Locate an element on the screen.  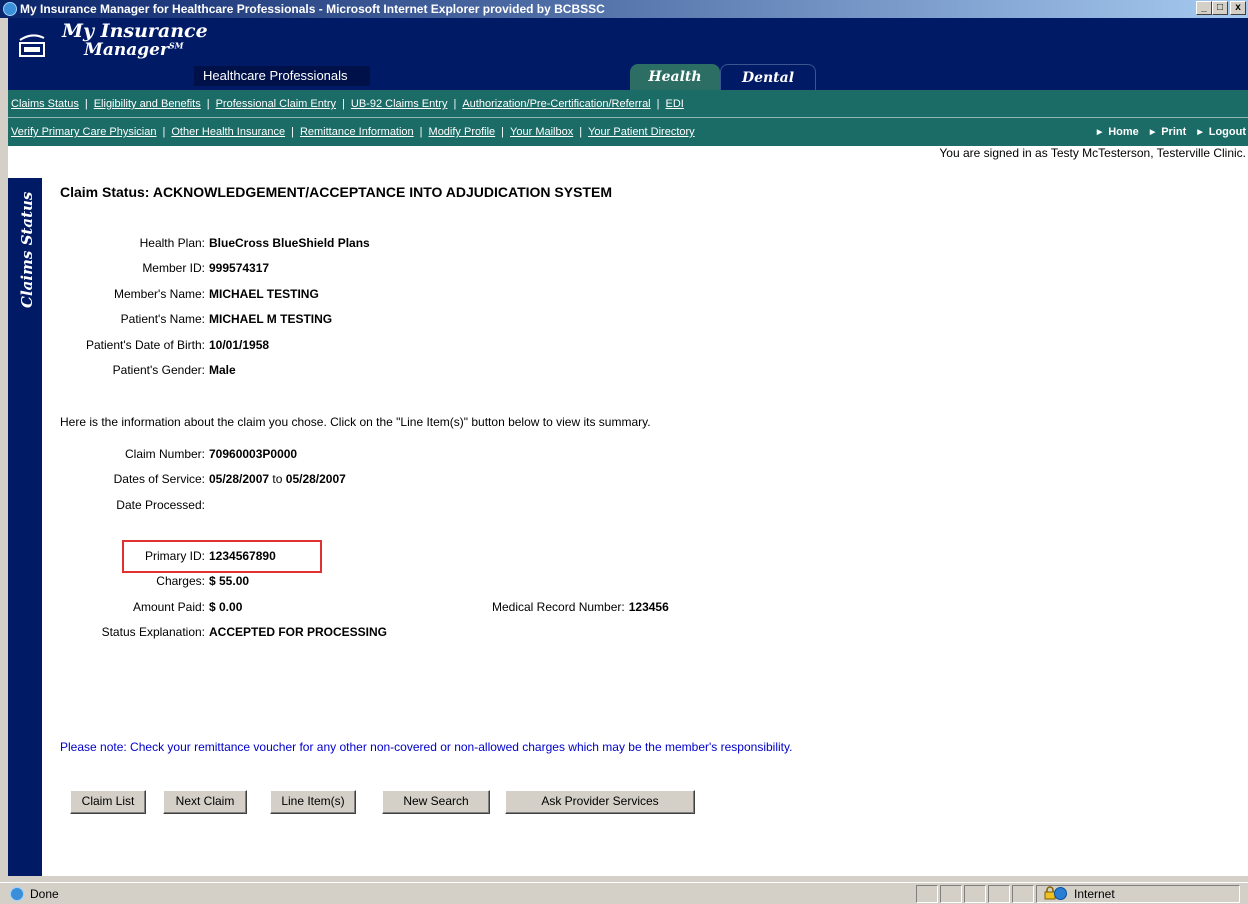
minimize-button: _ is located at coordinates (1204, 8).